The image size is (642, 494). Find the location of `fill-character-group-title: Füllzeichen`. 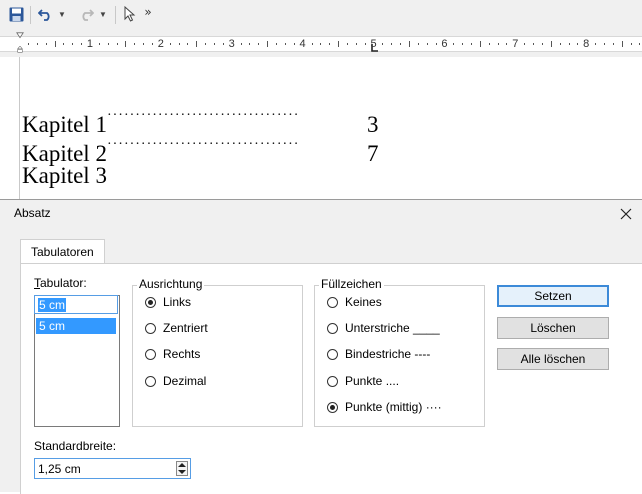

fill-character-group-title: Füllzeichen is located at coordinates (351, 284).